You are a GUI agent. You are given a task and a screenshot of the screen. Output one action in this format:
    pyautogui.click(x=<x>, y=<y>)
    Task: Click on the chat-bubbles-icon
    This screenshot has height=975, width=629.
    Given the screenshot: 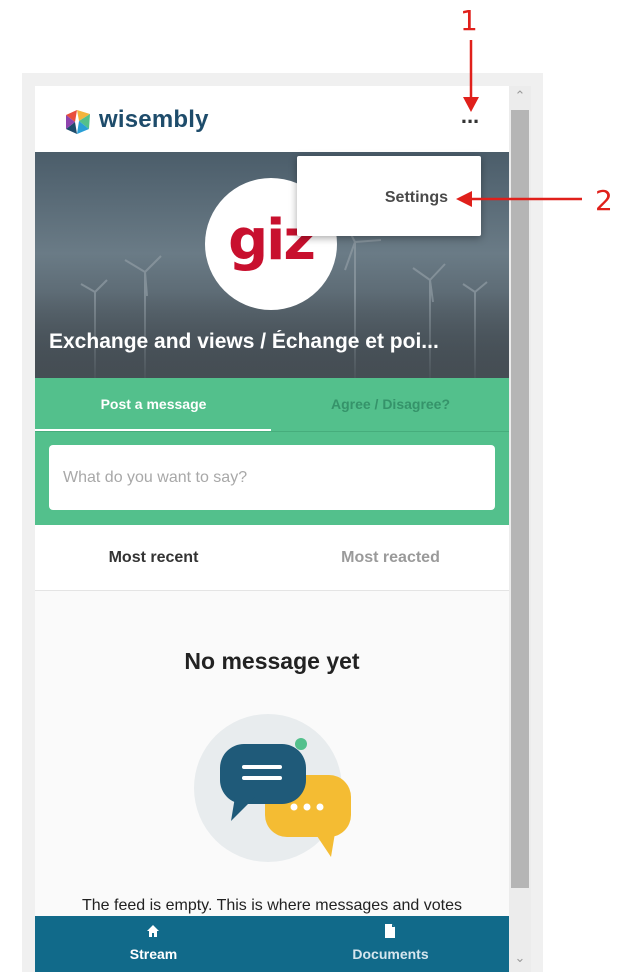 What is the action you would take?
    pyautogui.click(x=272, y=788)
    